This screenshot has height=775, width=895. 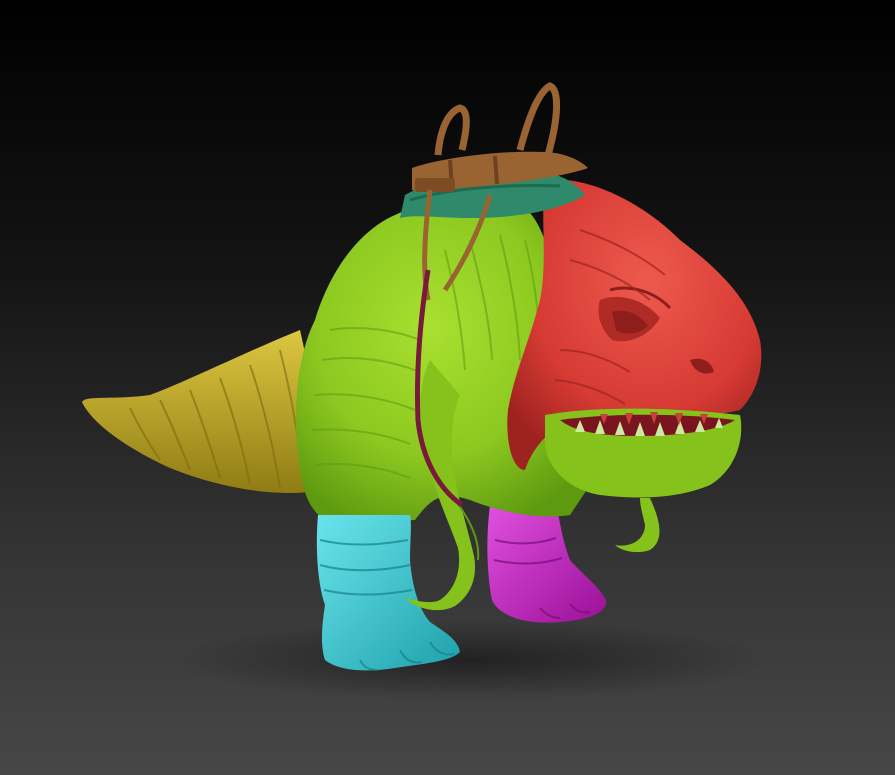 I want to click on jaw, so click(x=643, y=480).